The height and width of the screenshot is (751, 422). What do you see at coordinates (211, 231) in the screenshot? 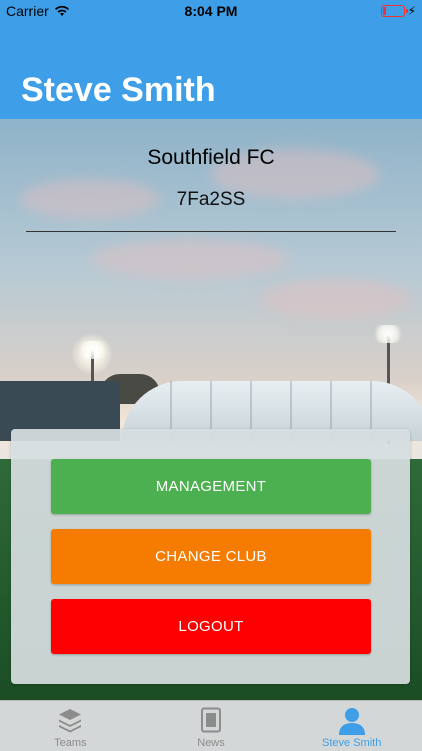
I see `divider` at bounding box center [211, 231].